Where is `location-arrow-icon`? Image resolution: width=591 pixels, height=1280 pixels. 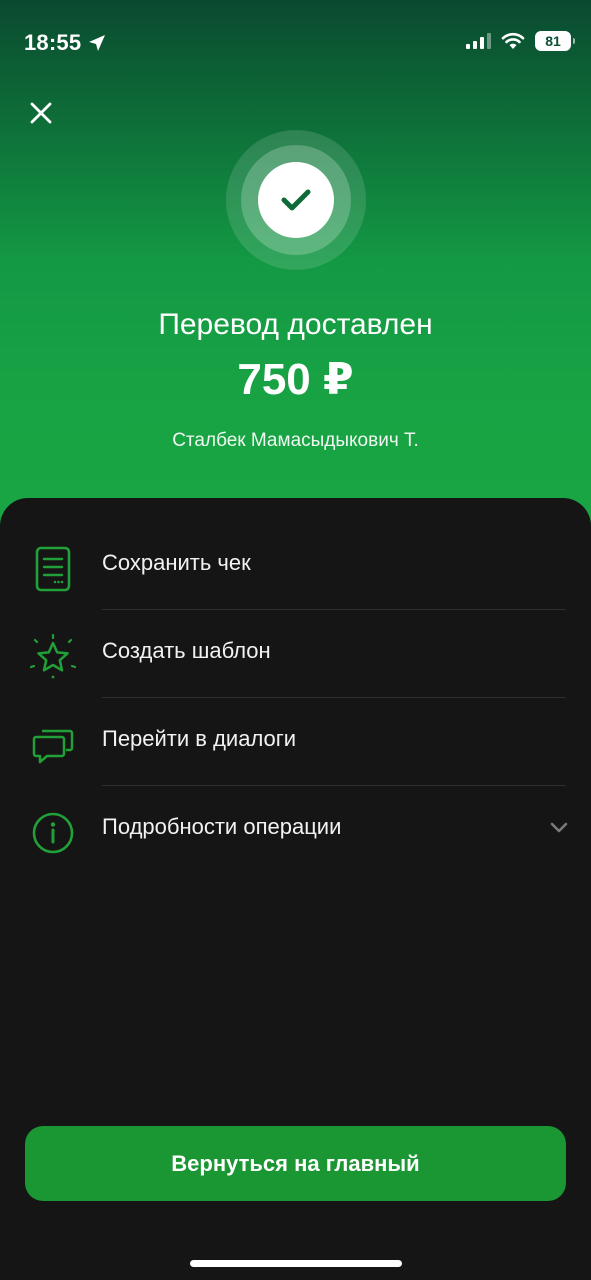 location-arrow-icon is located at coordinates (97, 43).